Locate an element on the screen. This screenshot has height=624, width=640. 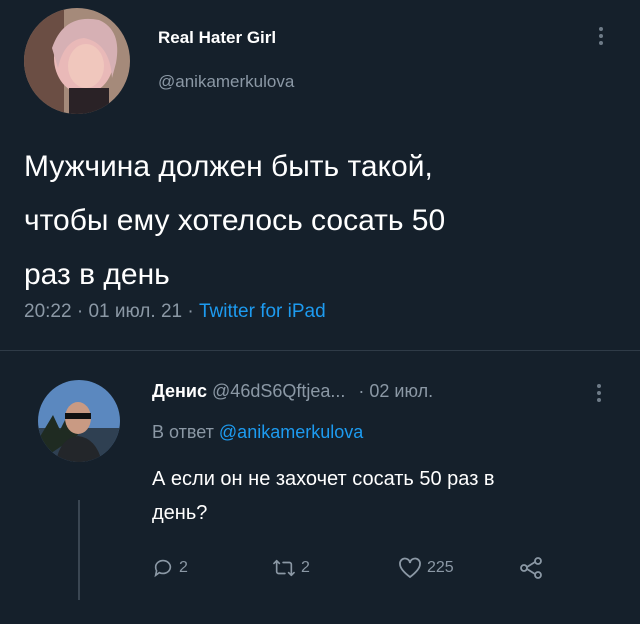
reply-avatar is located at coordinates (79, 421).